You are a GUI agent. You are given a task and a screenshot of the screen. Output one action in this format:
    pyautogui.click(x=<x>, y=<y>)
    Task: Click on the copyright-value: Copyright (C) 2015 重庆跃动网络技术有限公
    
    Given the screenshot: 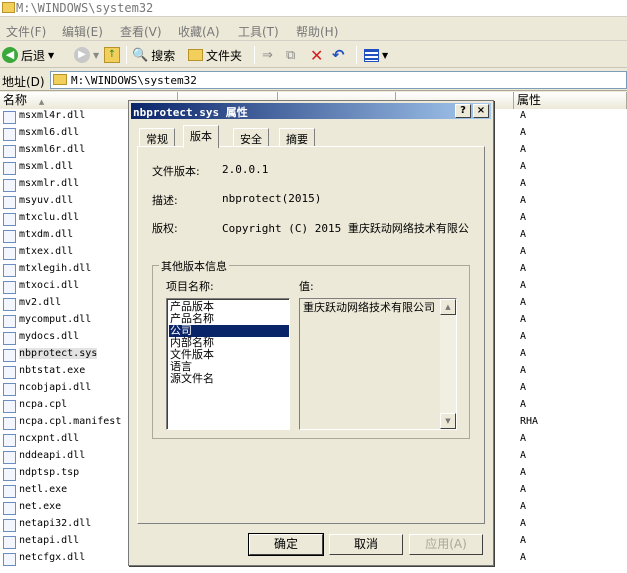 What is the action you would take?
    pyautogui.click(x=345, y=228)
    